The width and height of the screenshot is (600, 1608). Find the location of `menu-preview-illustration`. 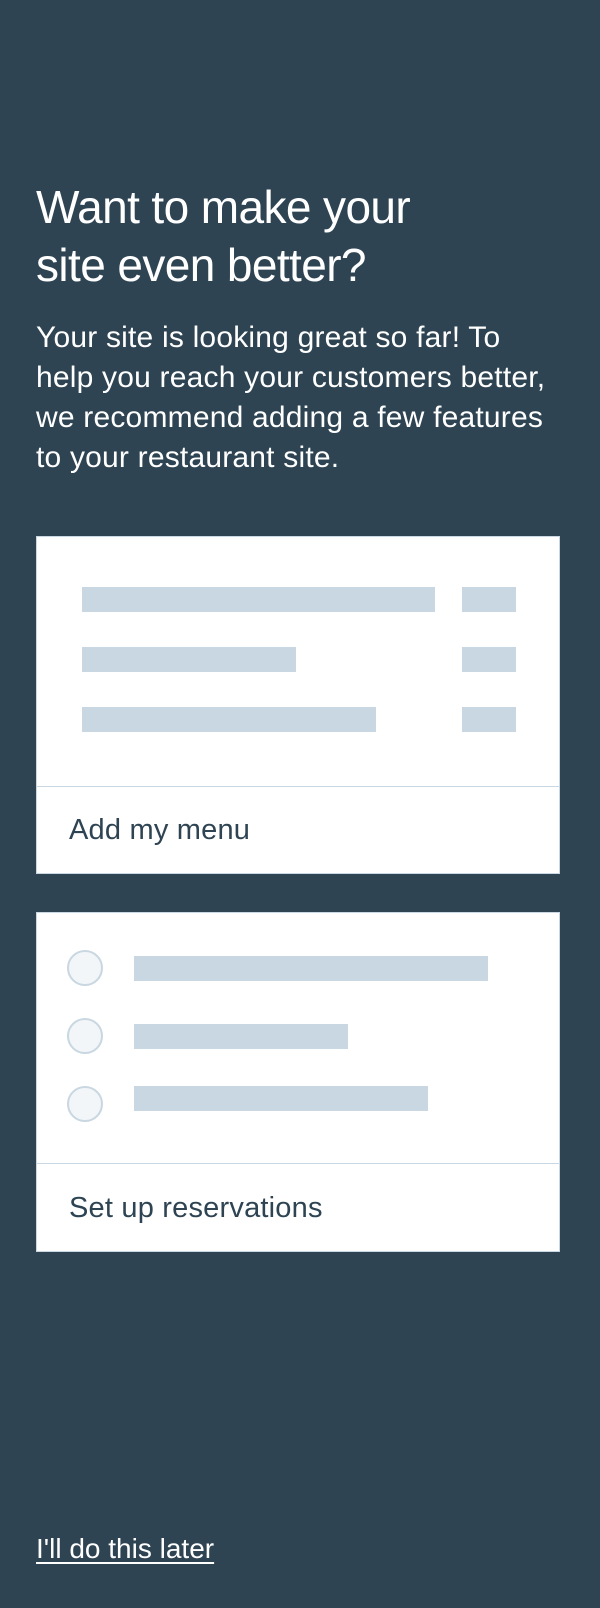

menu-preview-illustration is located at coordinates (298, 662).